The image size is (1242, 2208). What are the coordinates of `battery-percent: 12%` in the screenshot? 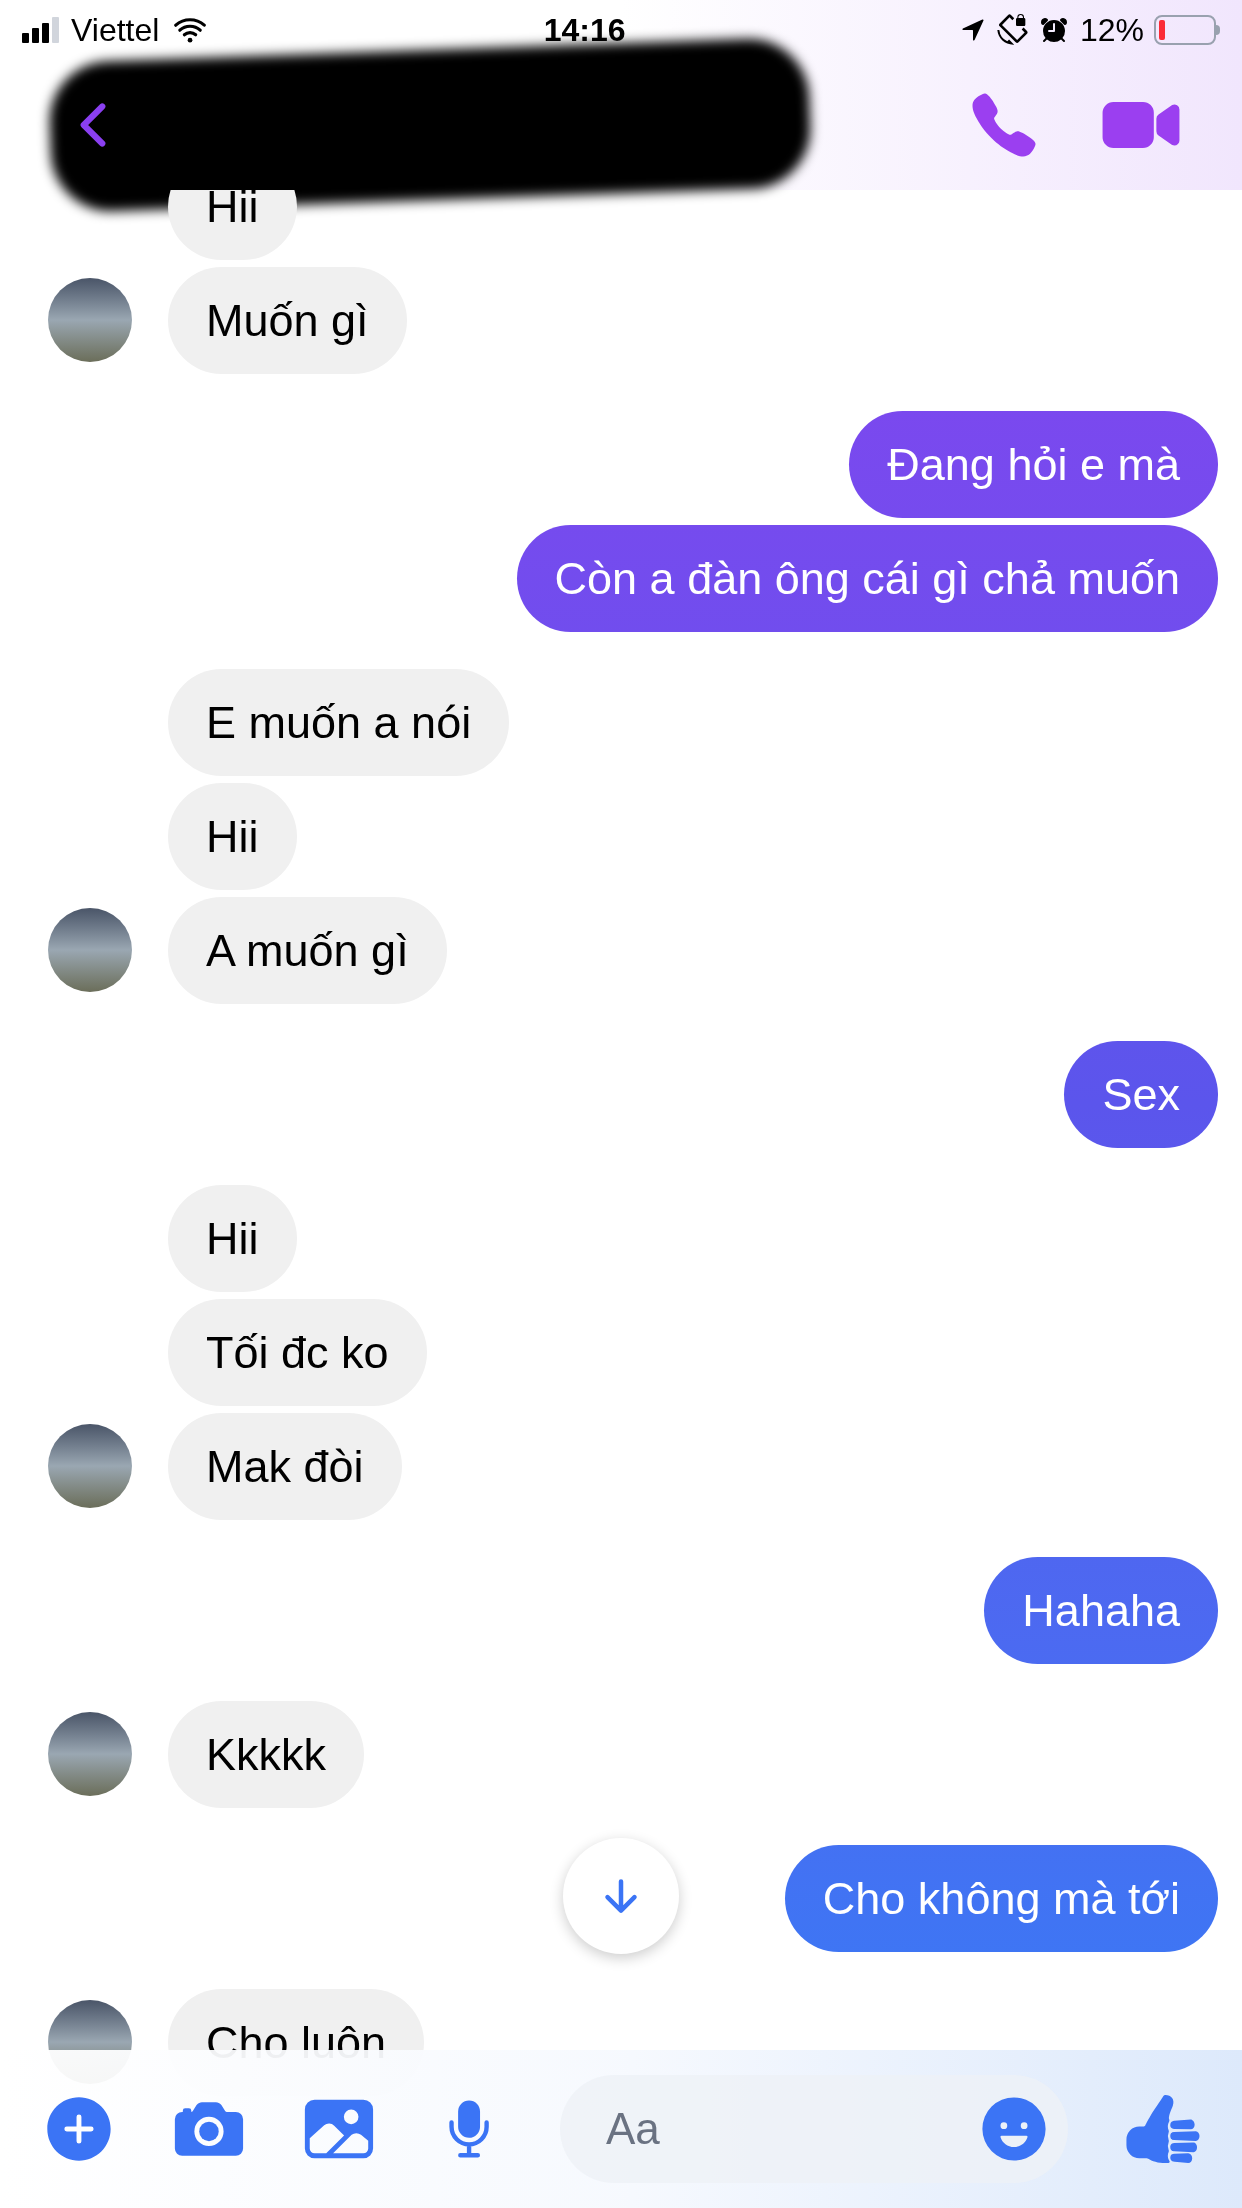 It's located at (1111, 30).